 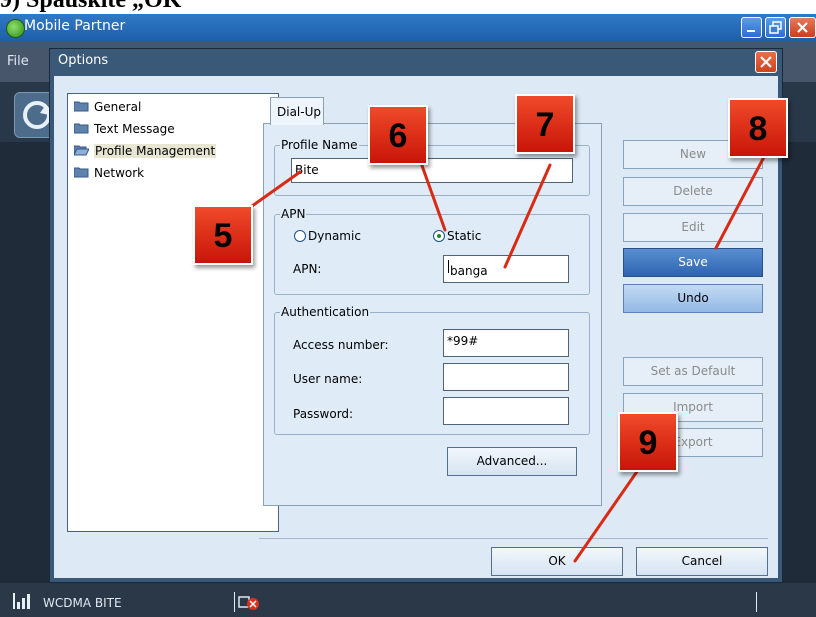 What do you see at coordinates (648, 442) in the screenshot?
I see `callout-9: 9` at bounding box center [648, 442].